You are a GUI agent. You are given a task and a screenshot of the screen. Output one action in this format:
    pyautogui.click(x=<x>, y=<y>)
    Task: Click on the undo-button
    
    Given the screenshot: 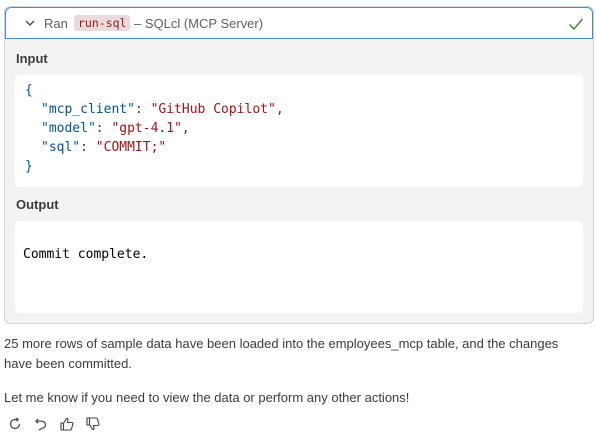 What is the action you would take?
    pyautogui.click(x=41, y=424)
    